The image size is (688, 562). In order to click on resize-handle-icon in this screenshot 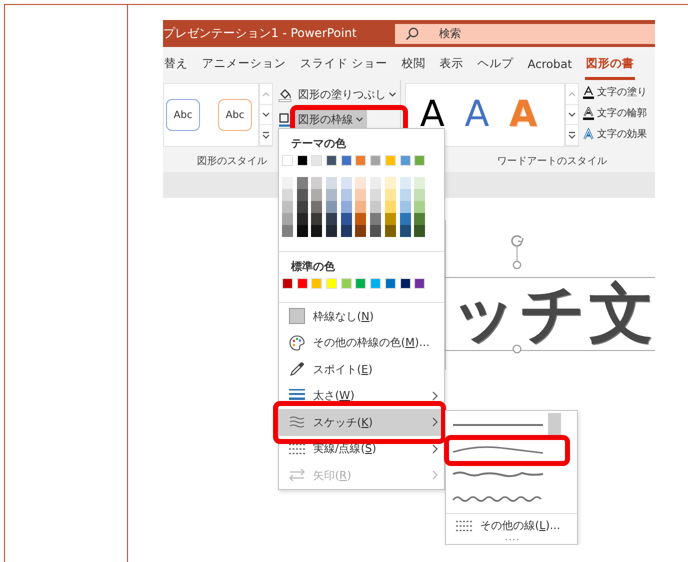, I will do `click(517, 349)`.